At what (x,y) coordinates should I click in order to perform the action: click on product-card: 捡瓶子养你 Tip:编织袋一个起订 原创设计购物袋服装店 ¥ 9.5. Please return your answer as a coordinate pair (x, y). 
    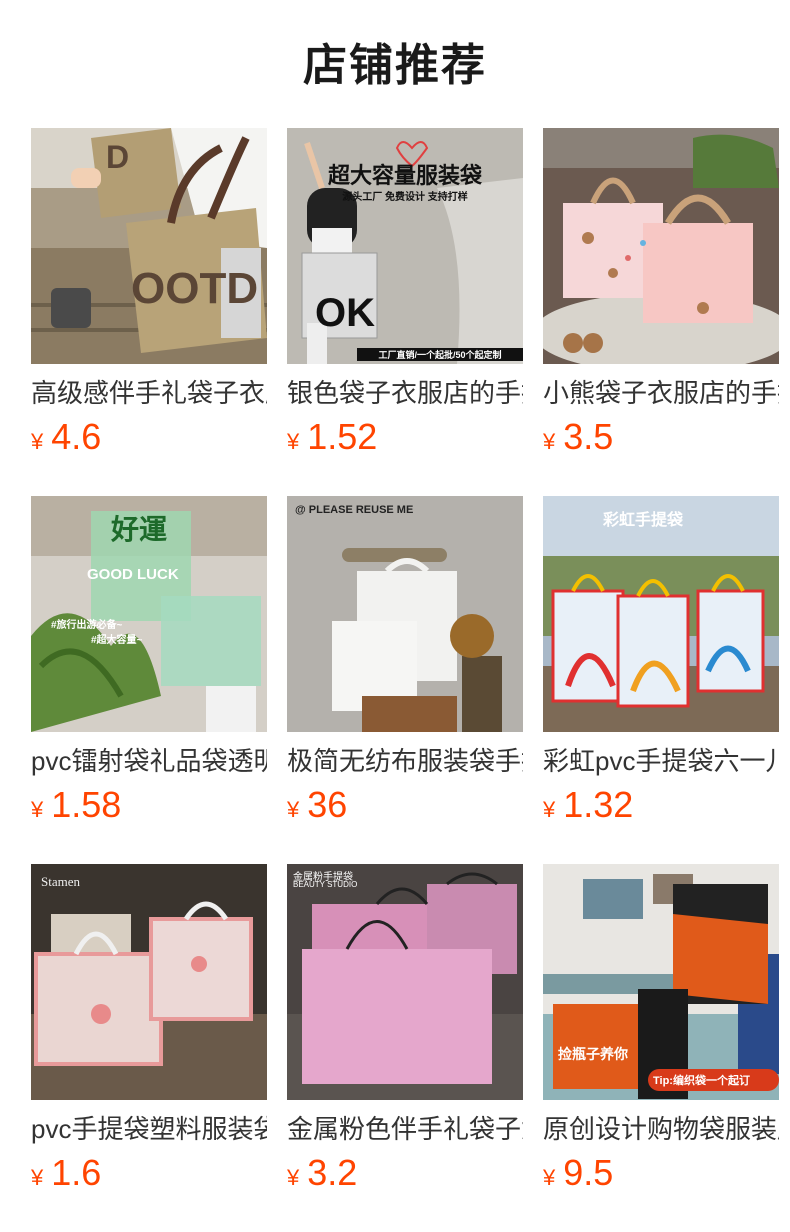
    Looking at the image, I should click on (661, 1048).